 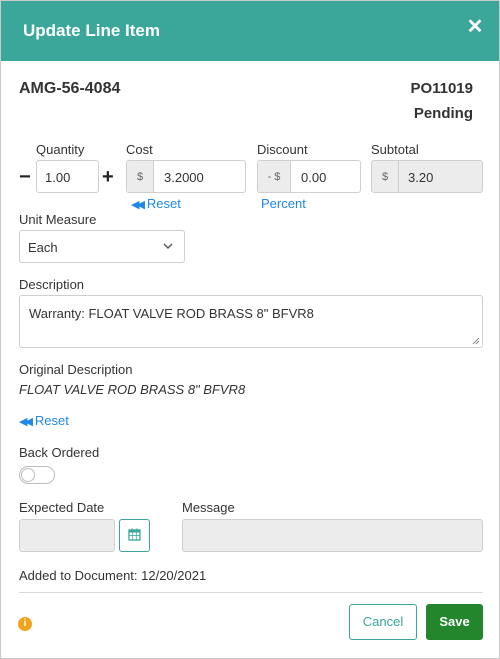 I want to click on discount-percent-link: Percent, so click(x=283, y=203).